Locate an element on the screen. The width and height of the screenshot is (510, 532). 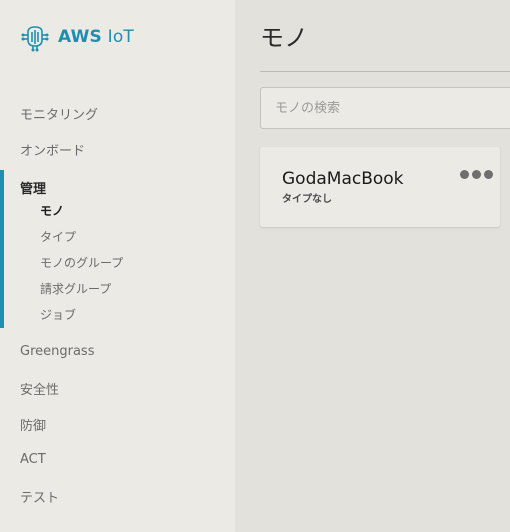
aws-iot-logo: AWS IoT is located at coordinates (77, 37).